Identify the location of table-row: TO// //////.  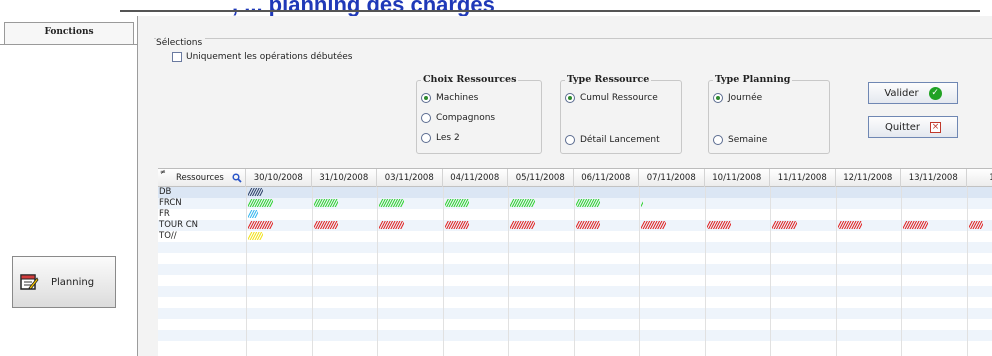
(575, 236).